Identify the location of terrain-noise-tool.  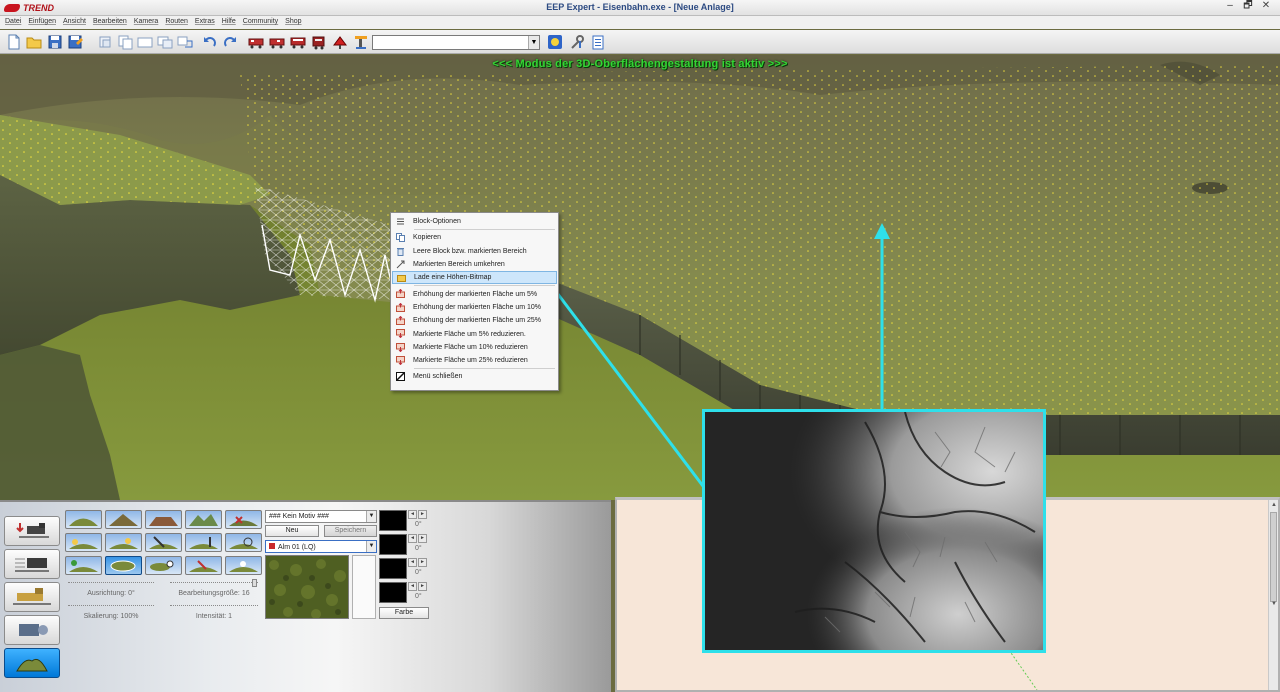
(243, 542).